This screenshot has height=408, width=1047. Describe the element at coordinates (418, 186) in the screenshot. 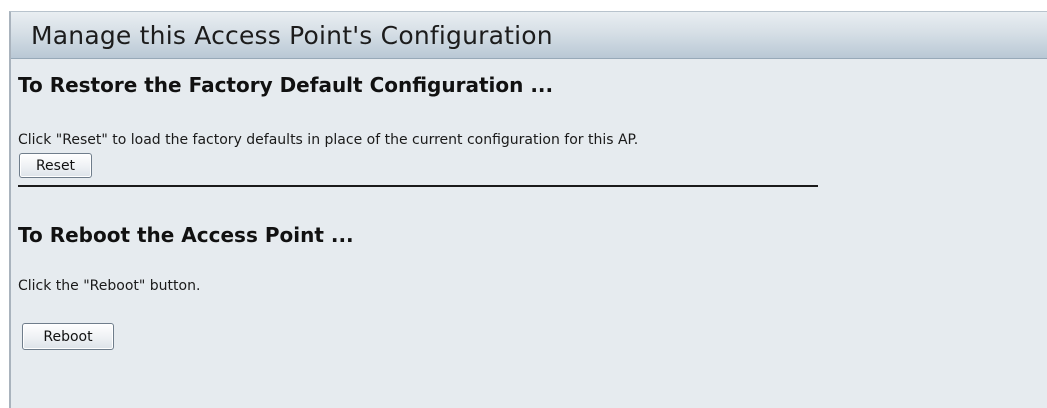

I see `section-divider` at that location.